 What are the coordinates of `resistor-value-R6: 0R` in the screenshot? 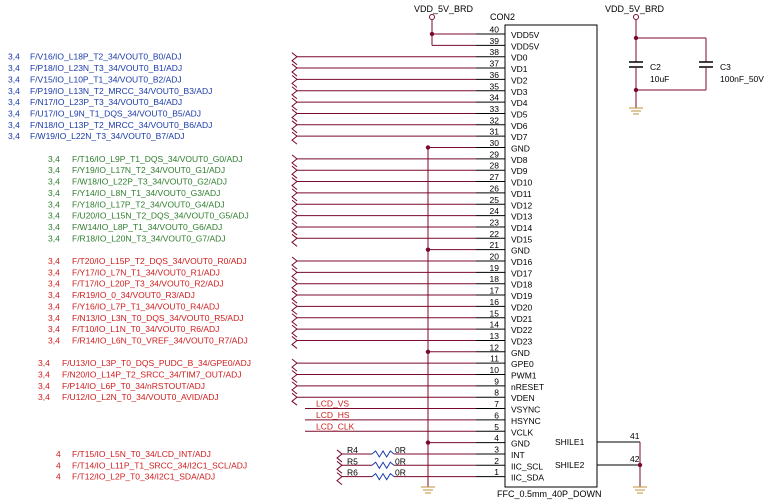 It's located at (400, 473).